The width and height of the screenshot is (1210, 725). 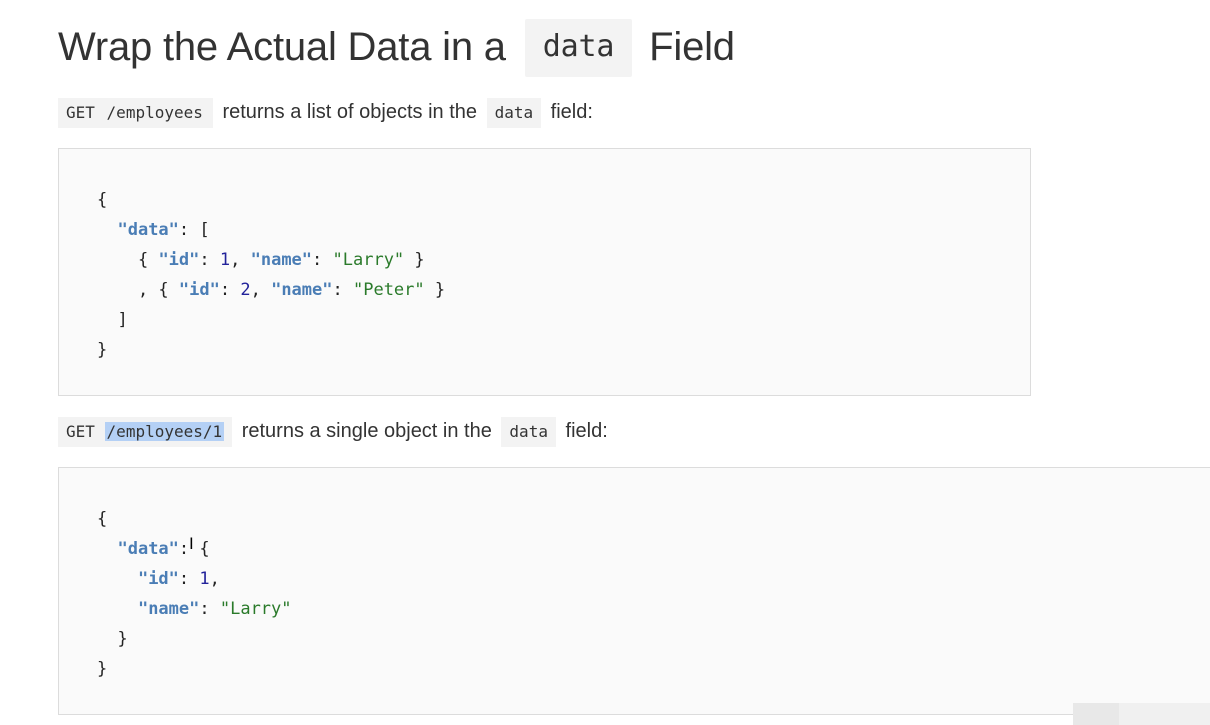 I want to click on section1-code: data, so click(x=514, y=113).